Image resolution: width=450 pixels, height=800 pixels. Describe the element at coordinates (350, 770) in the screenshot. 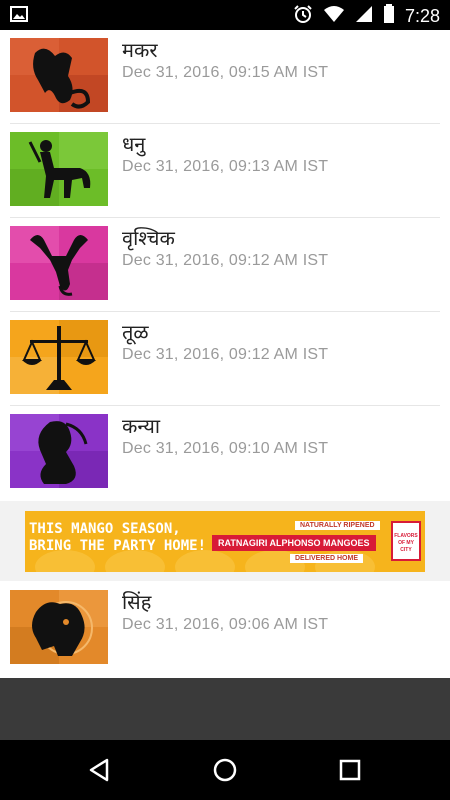

I see `recents-icon` at that location.